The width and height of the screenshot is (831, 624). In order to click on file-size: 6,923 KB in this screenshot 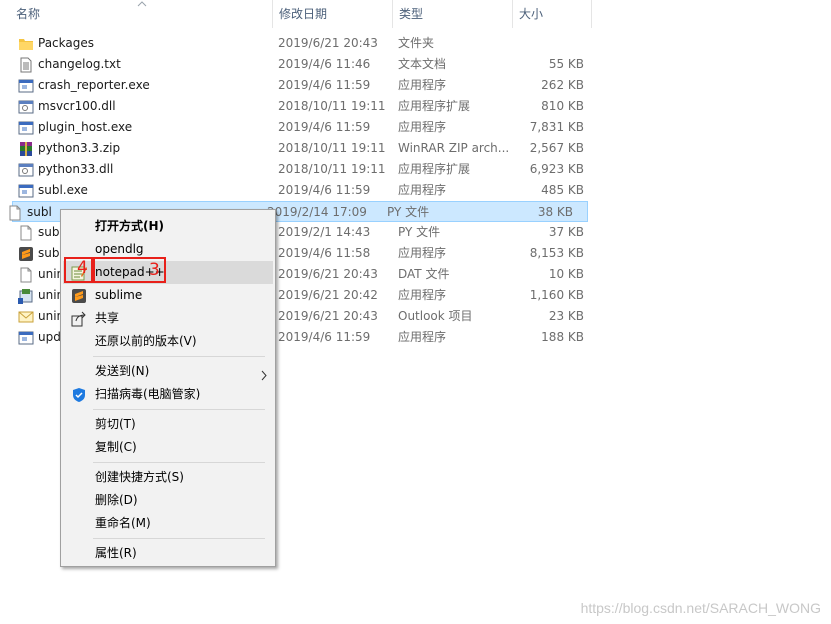, I will do `click(556, 169)`.